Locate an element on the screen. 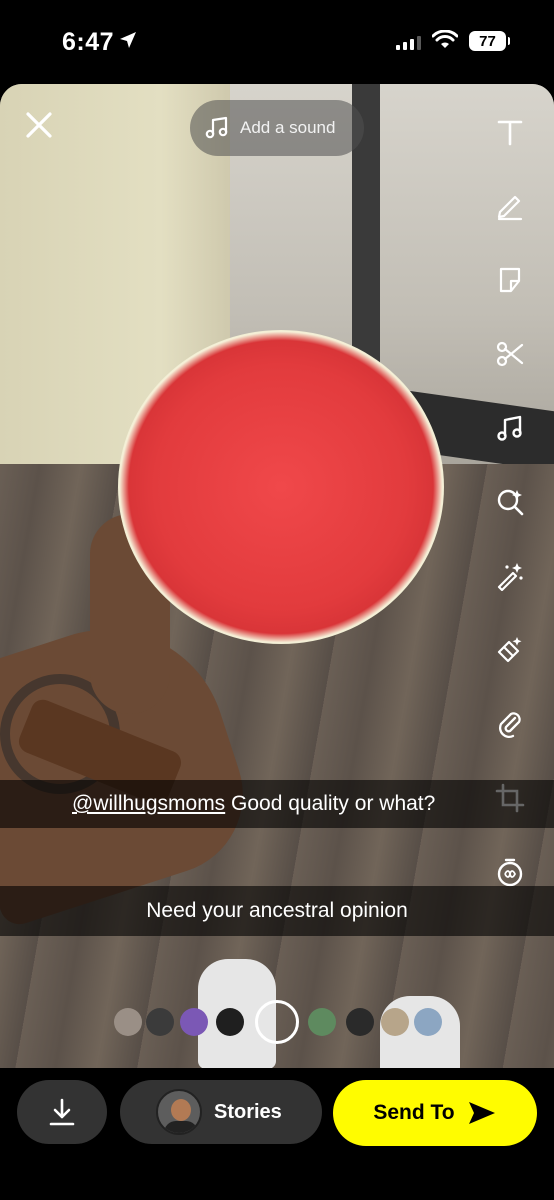 This screenshot has width=554, height=1200. wifi-icon is located at coordinates (445, 39).